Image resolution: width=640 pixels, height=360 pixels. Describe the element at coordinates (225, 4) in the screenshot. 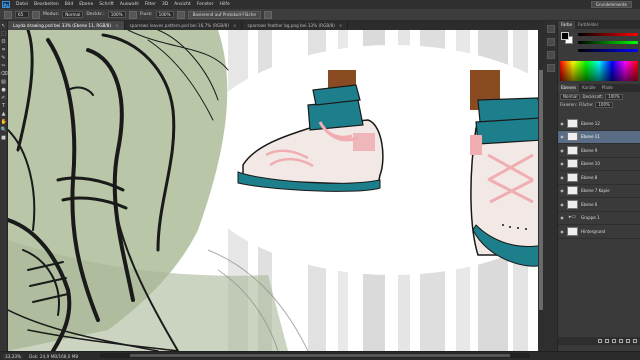

I see `menu-hilfe: Hilfe` at that location.